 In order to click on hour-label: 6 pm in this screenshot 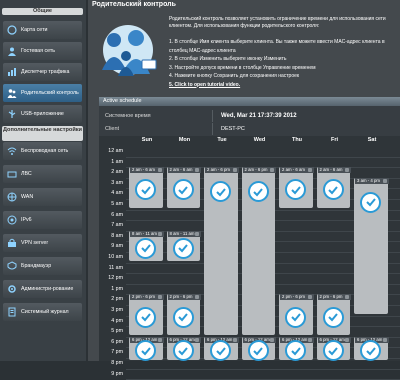, I will do `click(117, 341)`.